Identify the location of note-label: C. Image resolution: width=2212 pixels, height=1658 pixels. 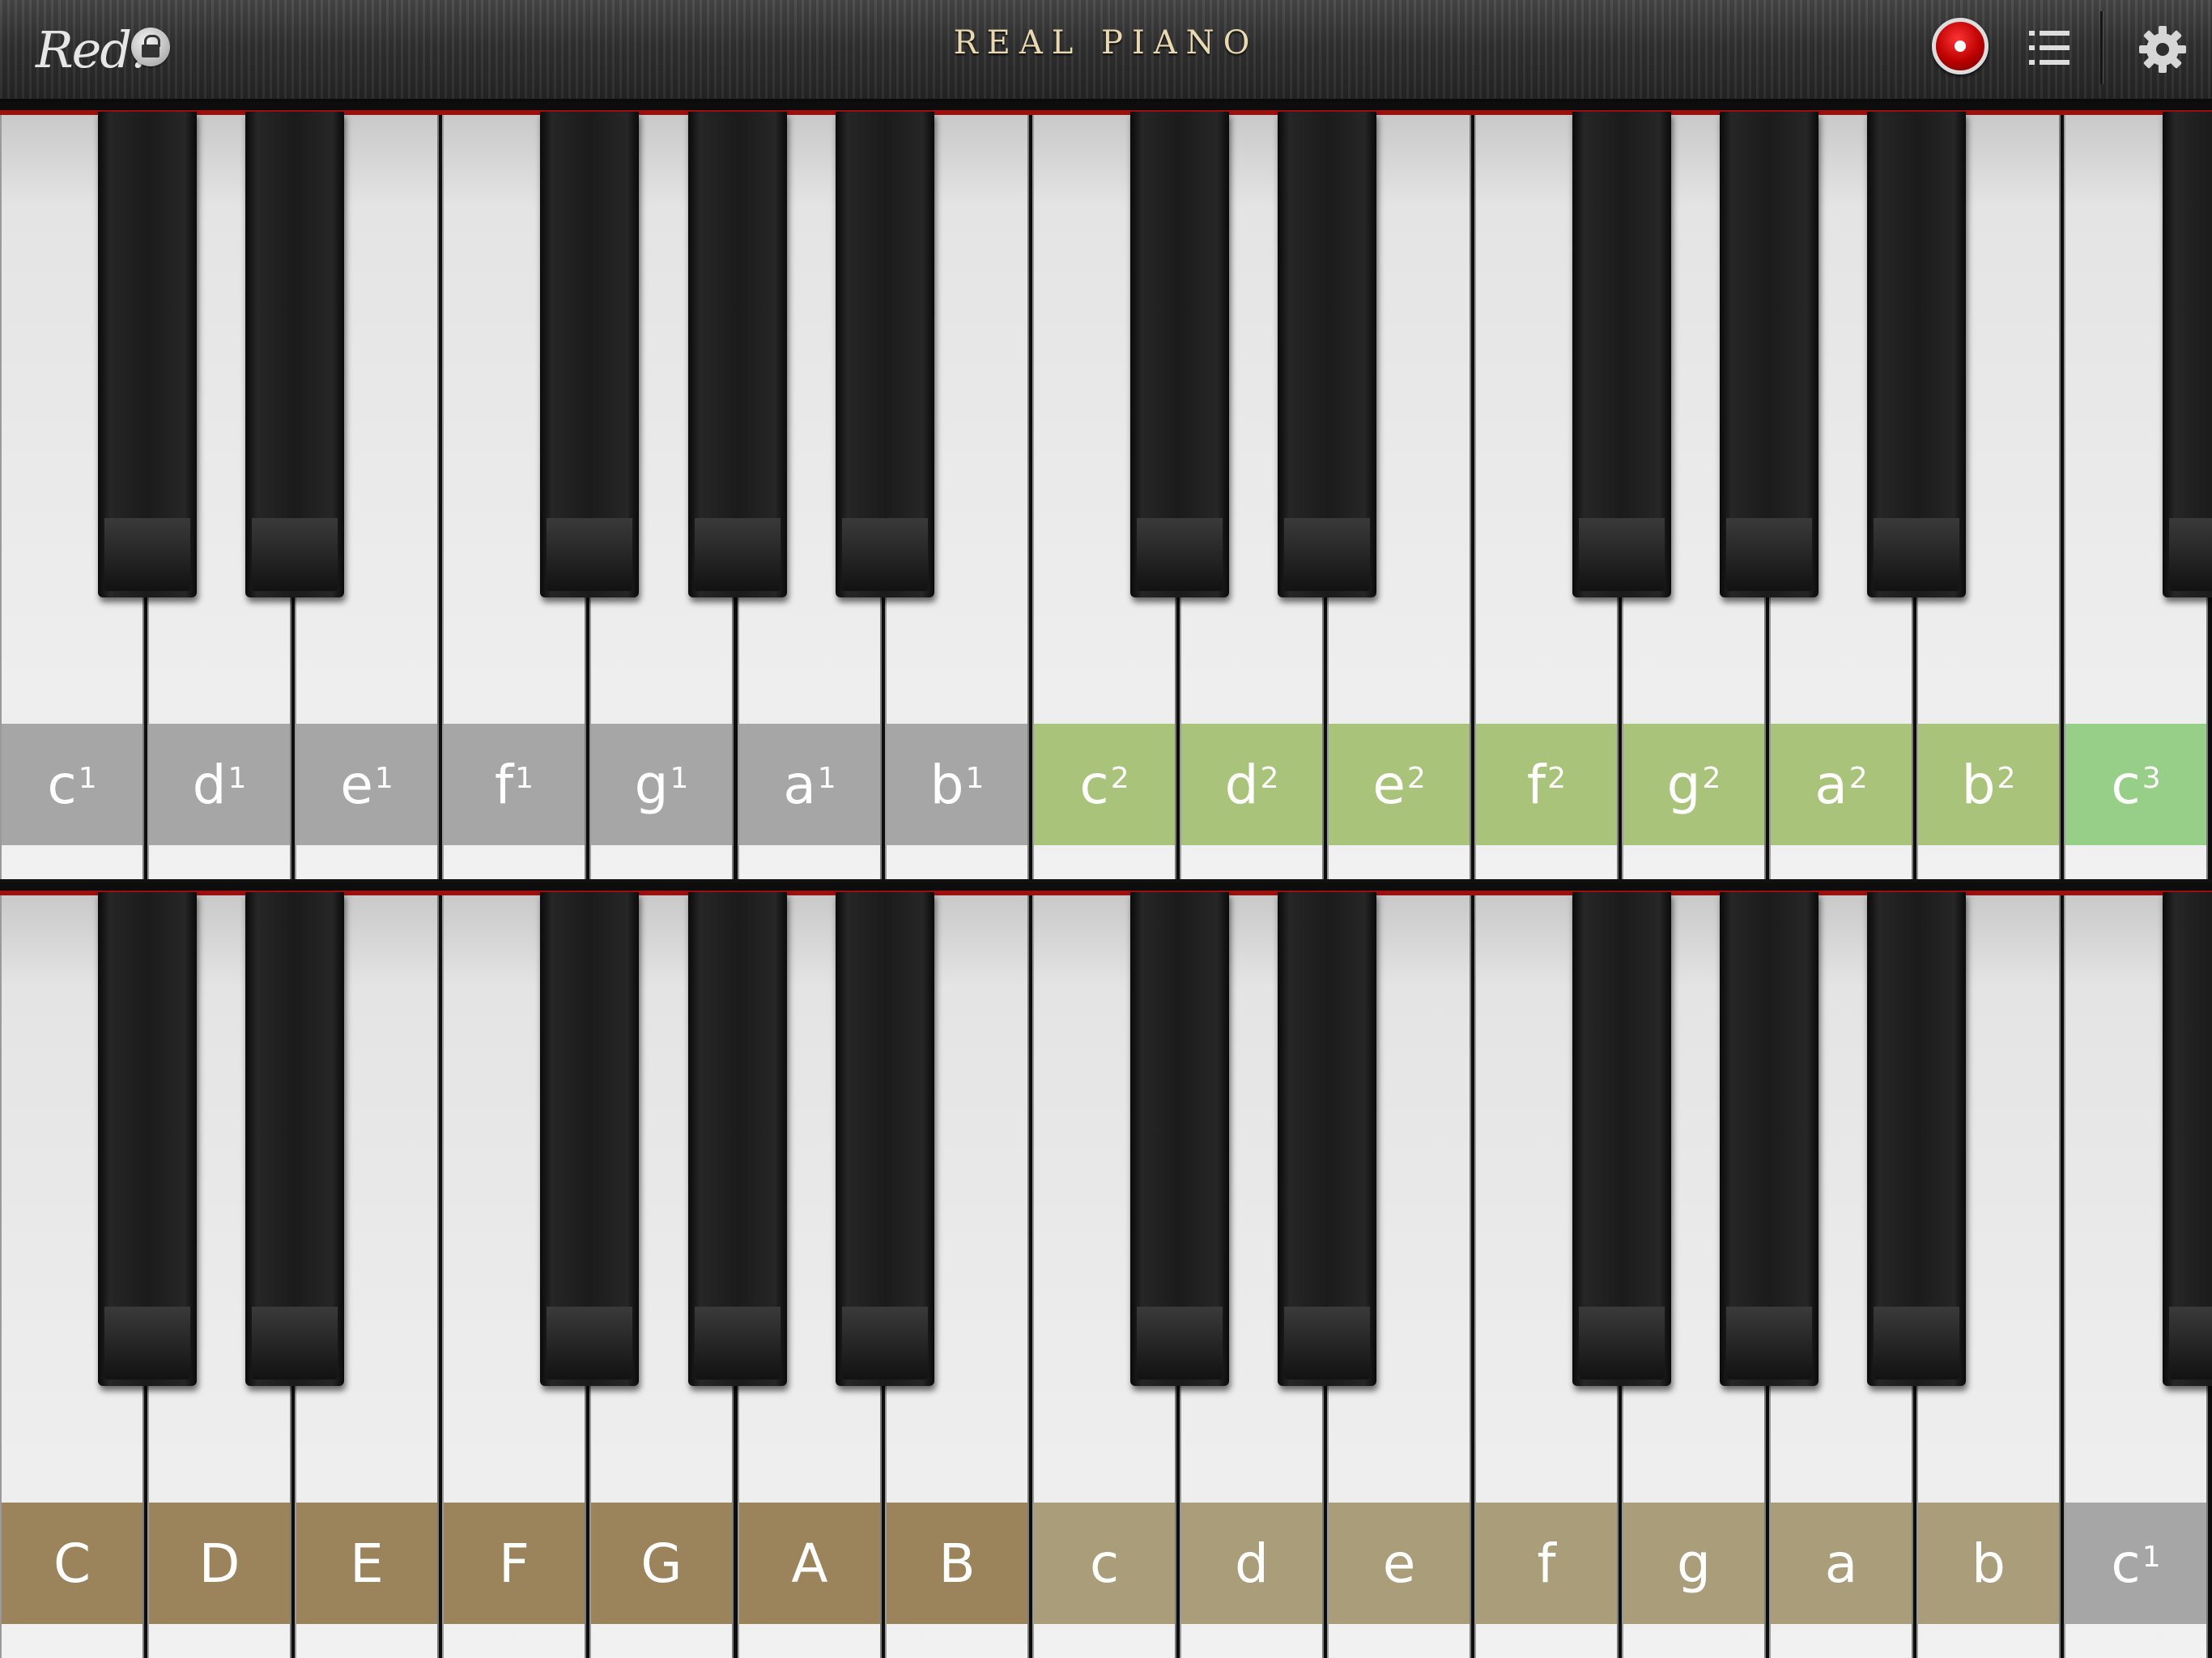
(73, 1563).